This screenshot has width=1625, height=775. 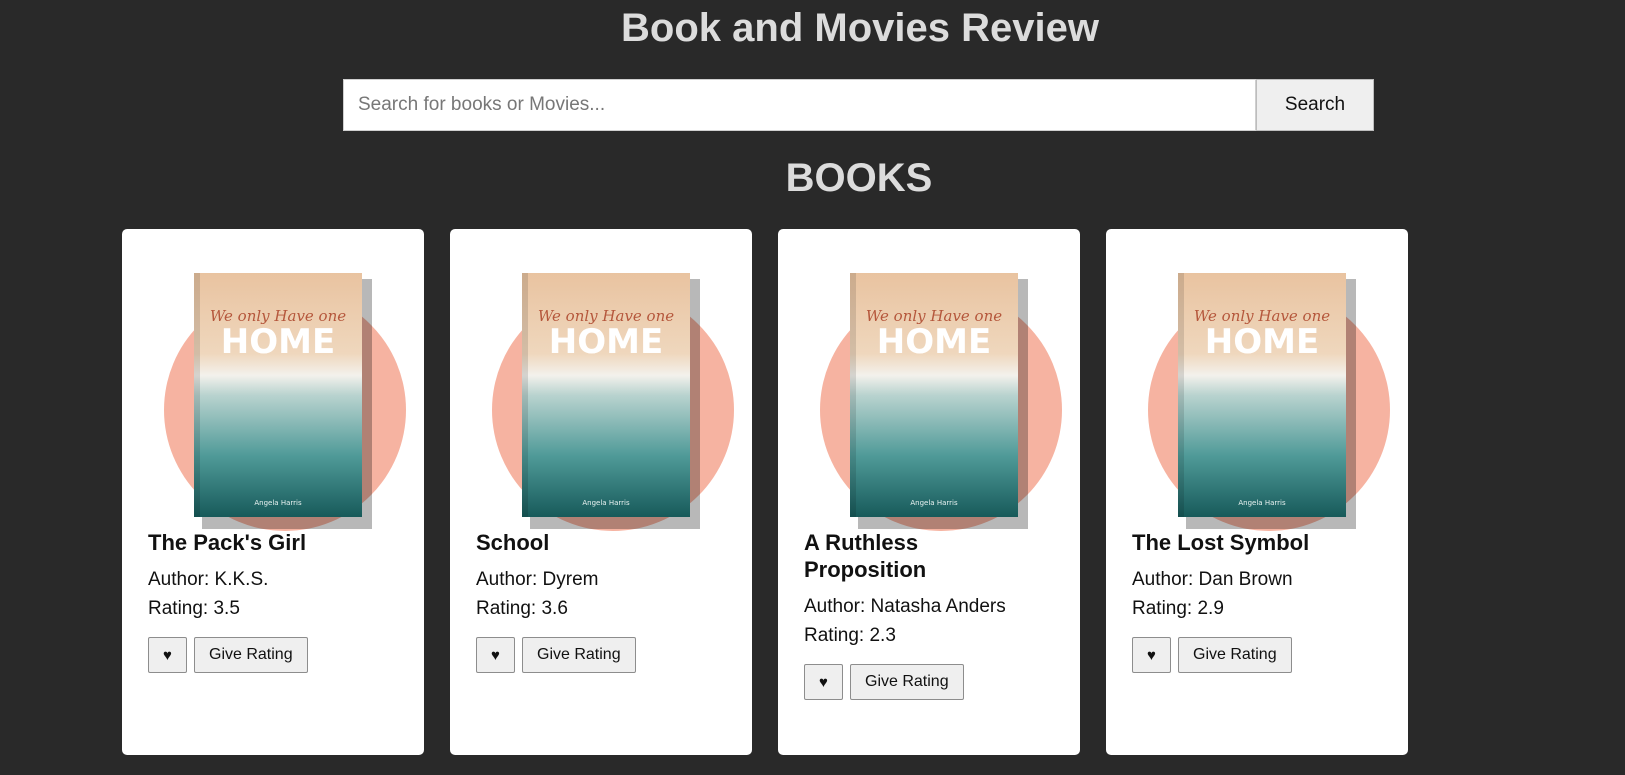 What do you see at coordinates (859, 178) in the screenshot?
I see `section-title: BOOKS` at bounding box center [859, 178].